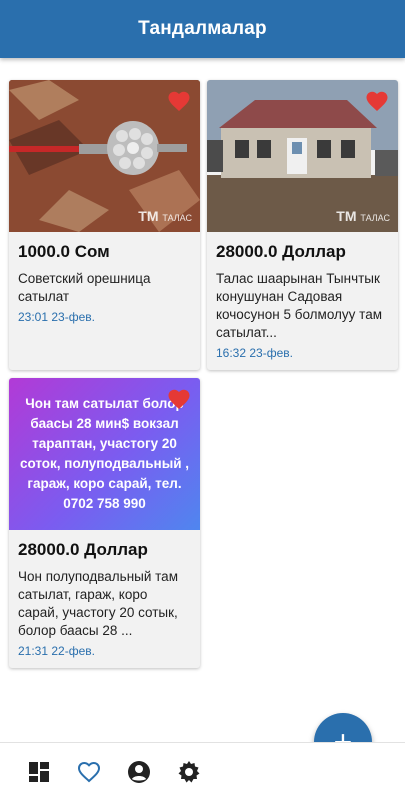 This screenshot has width=405, height=800. Describe the element at coordinates (56, 317) in the screenshot. I see `listing-time: 23:01 23-фев.` at that location.